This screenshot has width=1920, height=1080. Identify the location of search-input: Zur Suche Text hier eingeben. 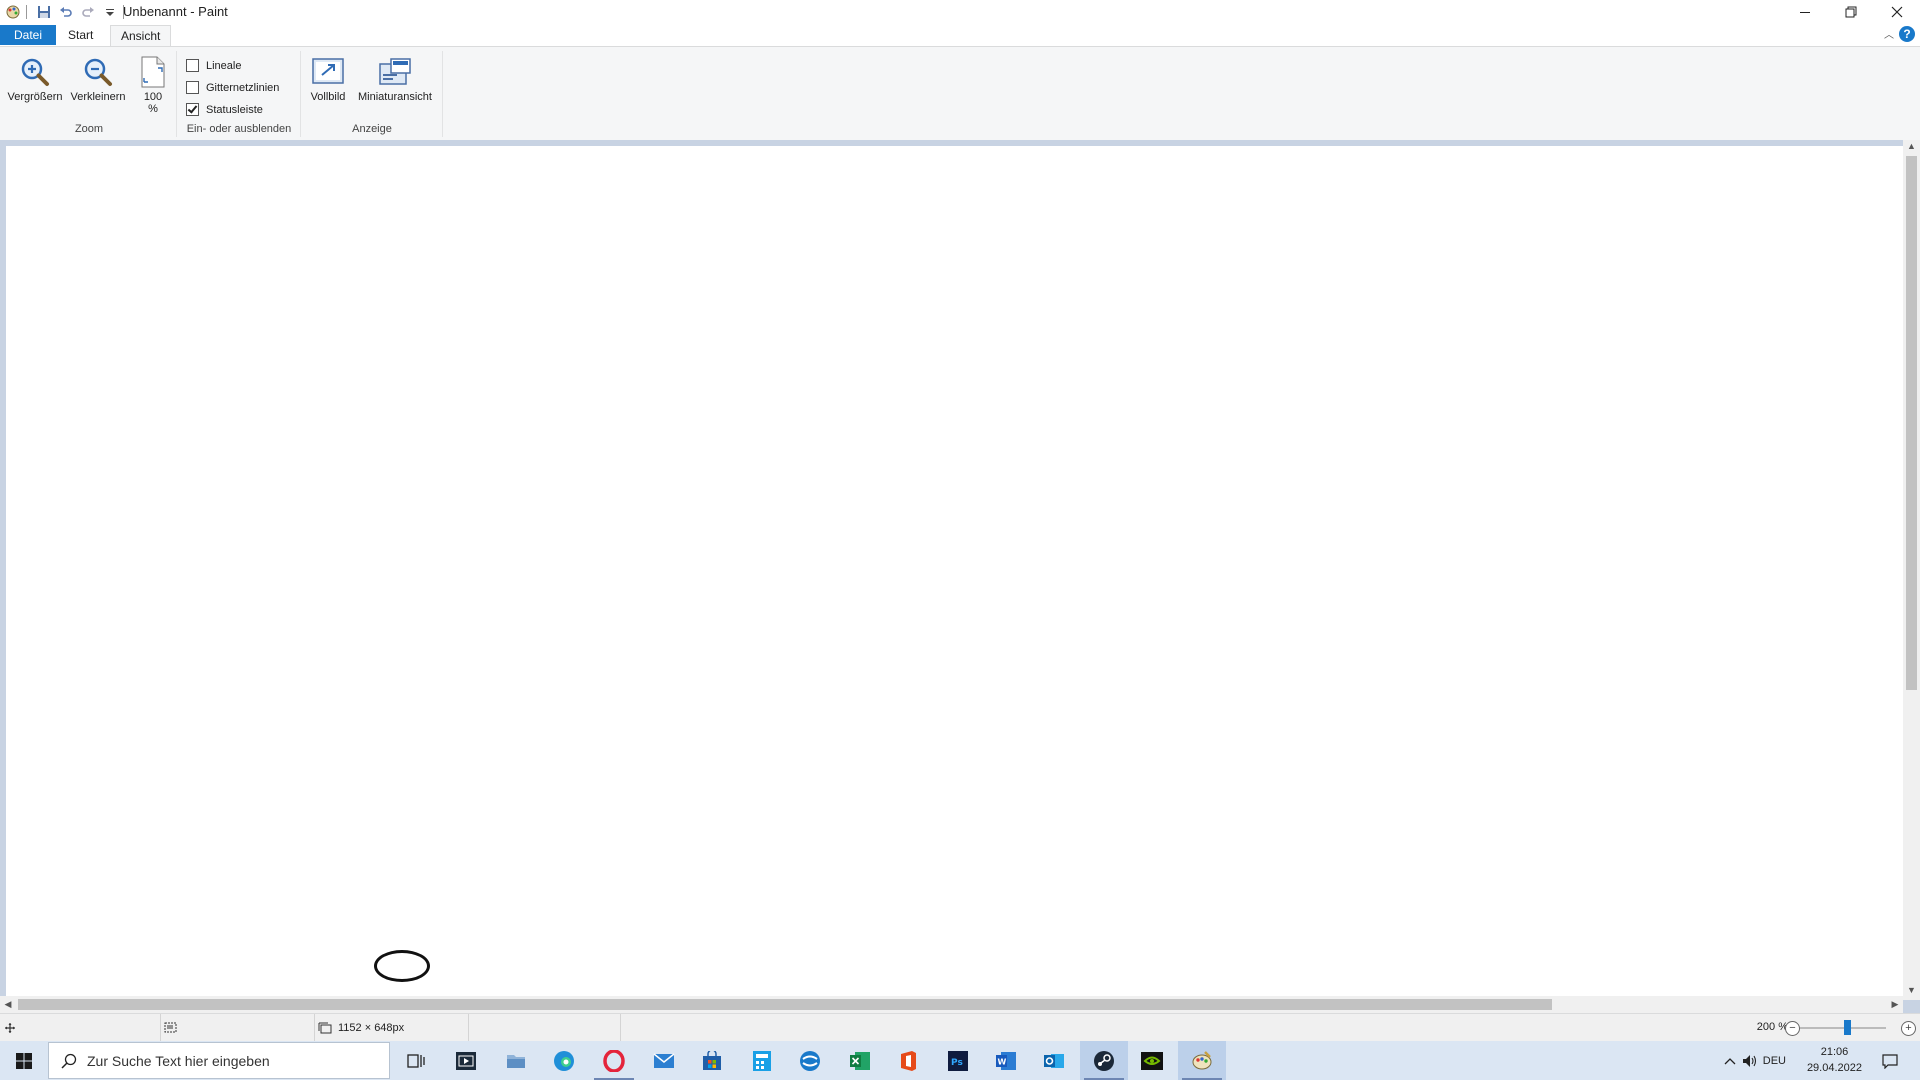
(219, 1060).